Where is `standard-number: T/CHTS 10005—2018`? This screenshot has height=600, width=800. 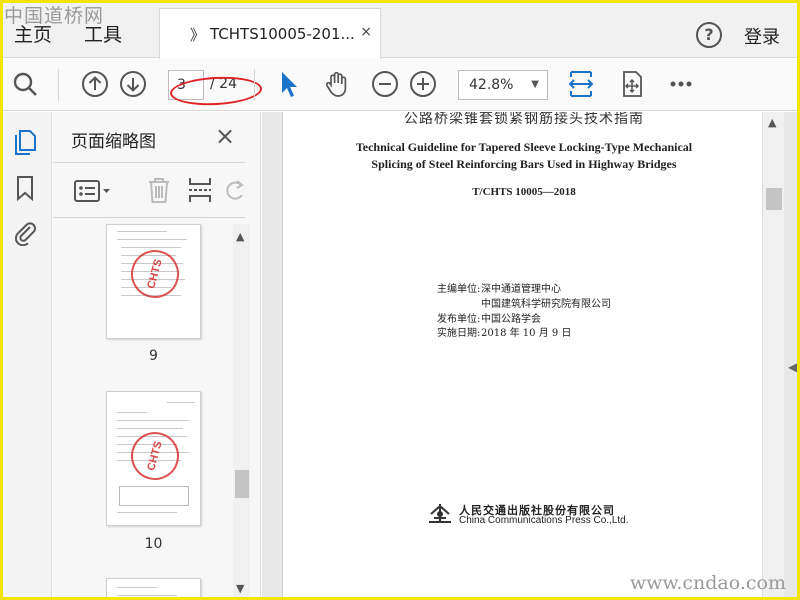
standard-number: T/CHTS 10005—2018 is located at coordinates (524, 192).